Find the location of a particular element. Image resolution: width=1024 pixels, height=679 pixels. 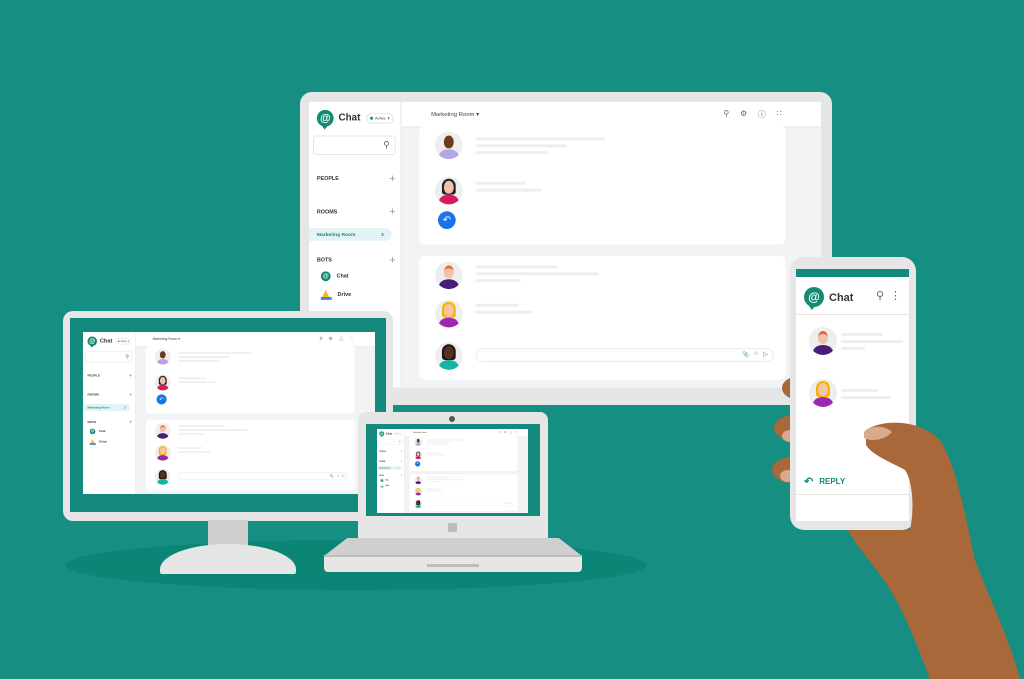

bot-label: Drive is located at coordinates (103, 442).